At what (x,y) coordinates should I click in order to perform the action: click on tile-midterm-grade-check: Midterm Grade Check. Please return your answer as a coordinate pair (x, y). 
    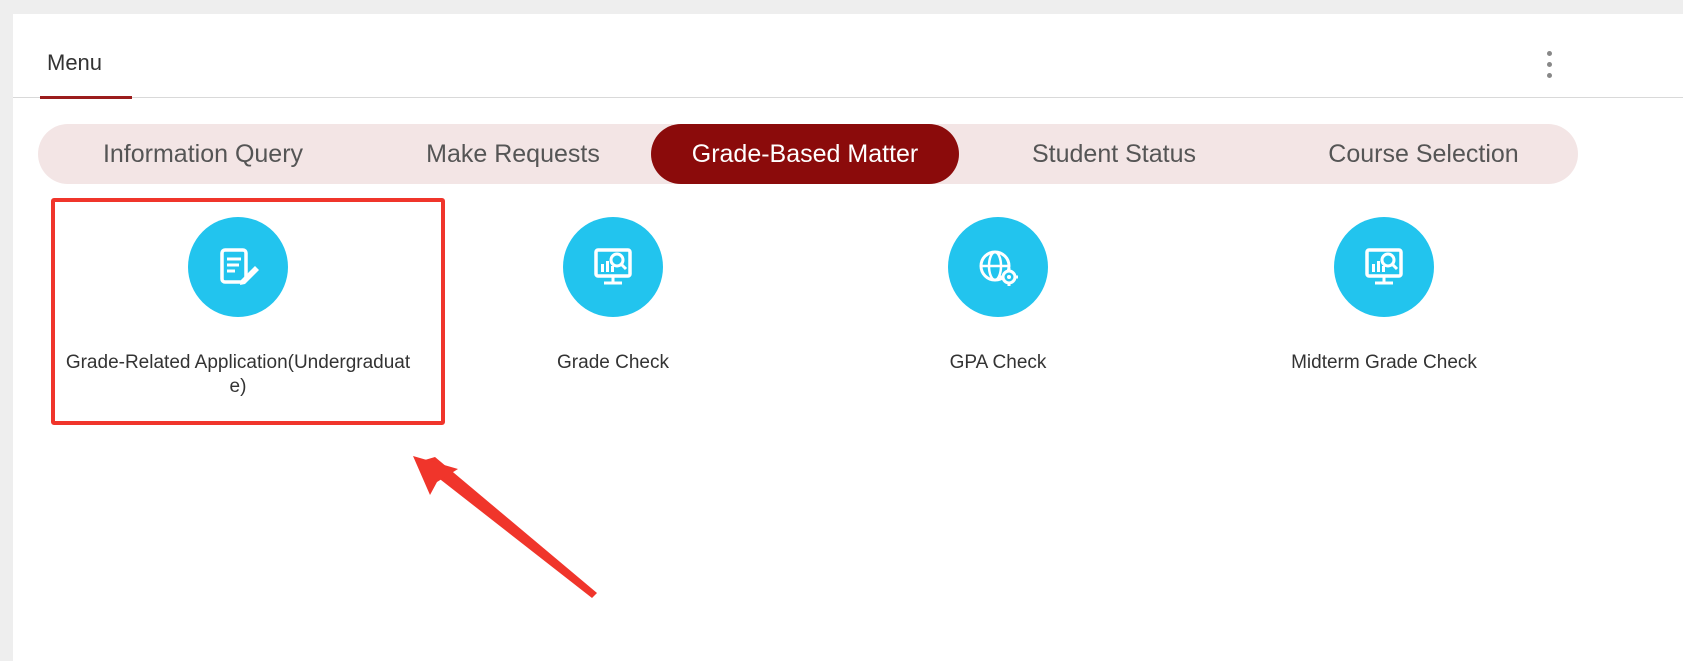
    Looking at the image, I should click on (1384, 314).